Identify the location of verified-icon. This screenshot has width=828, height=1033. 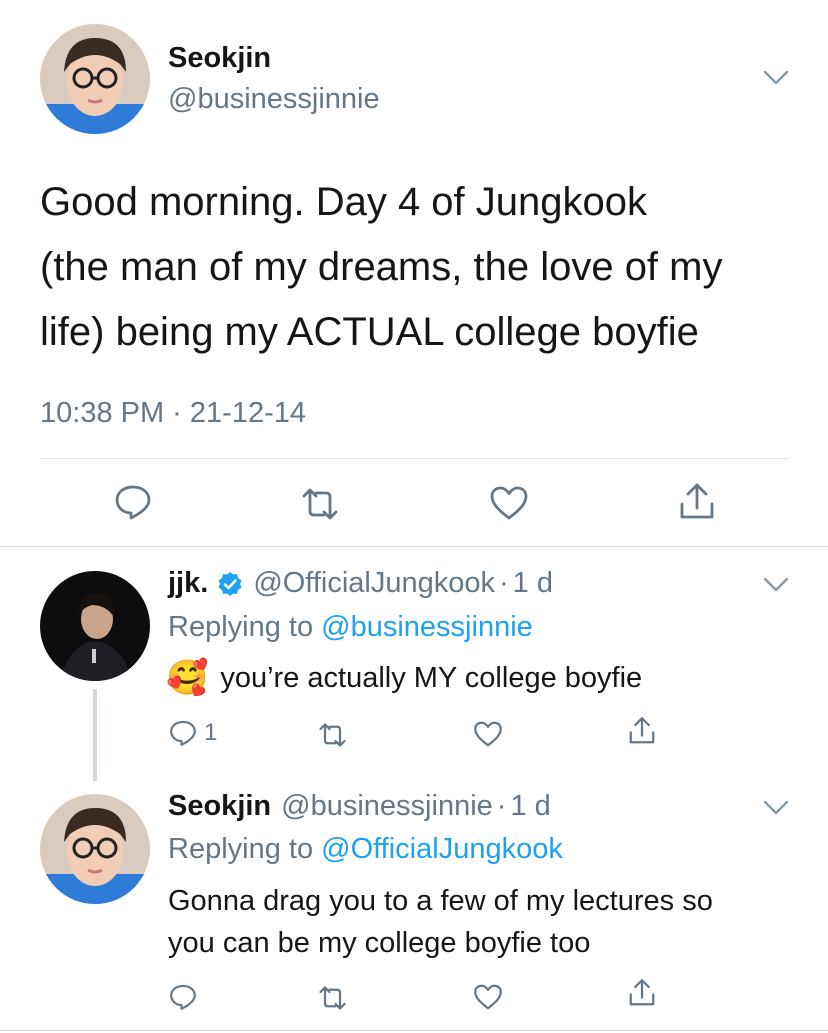
(230, 584).